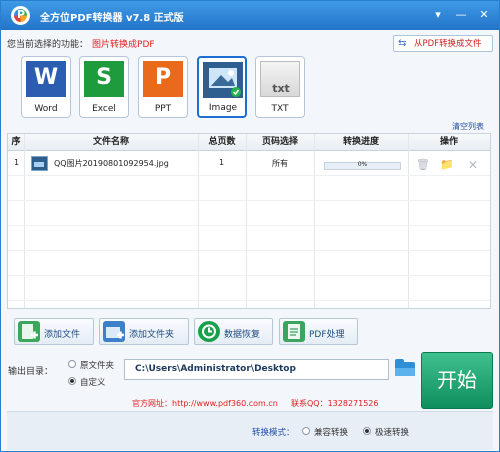 The width and height of the screenshot is (500, 452). Describe the element at coordinates (438, 15) in the screenshot. I see `menu-dropdown-icon: ▾` at that location.